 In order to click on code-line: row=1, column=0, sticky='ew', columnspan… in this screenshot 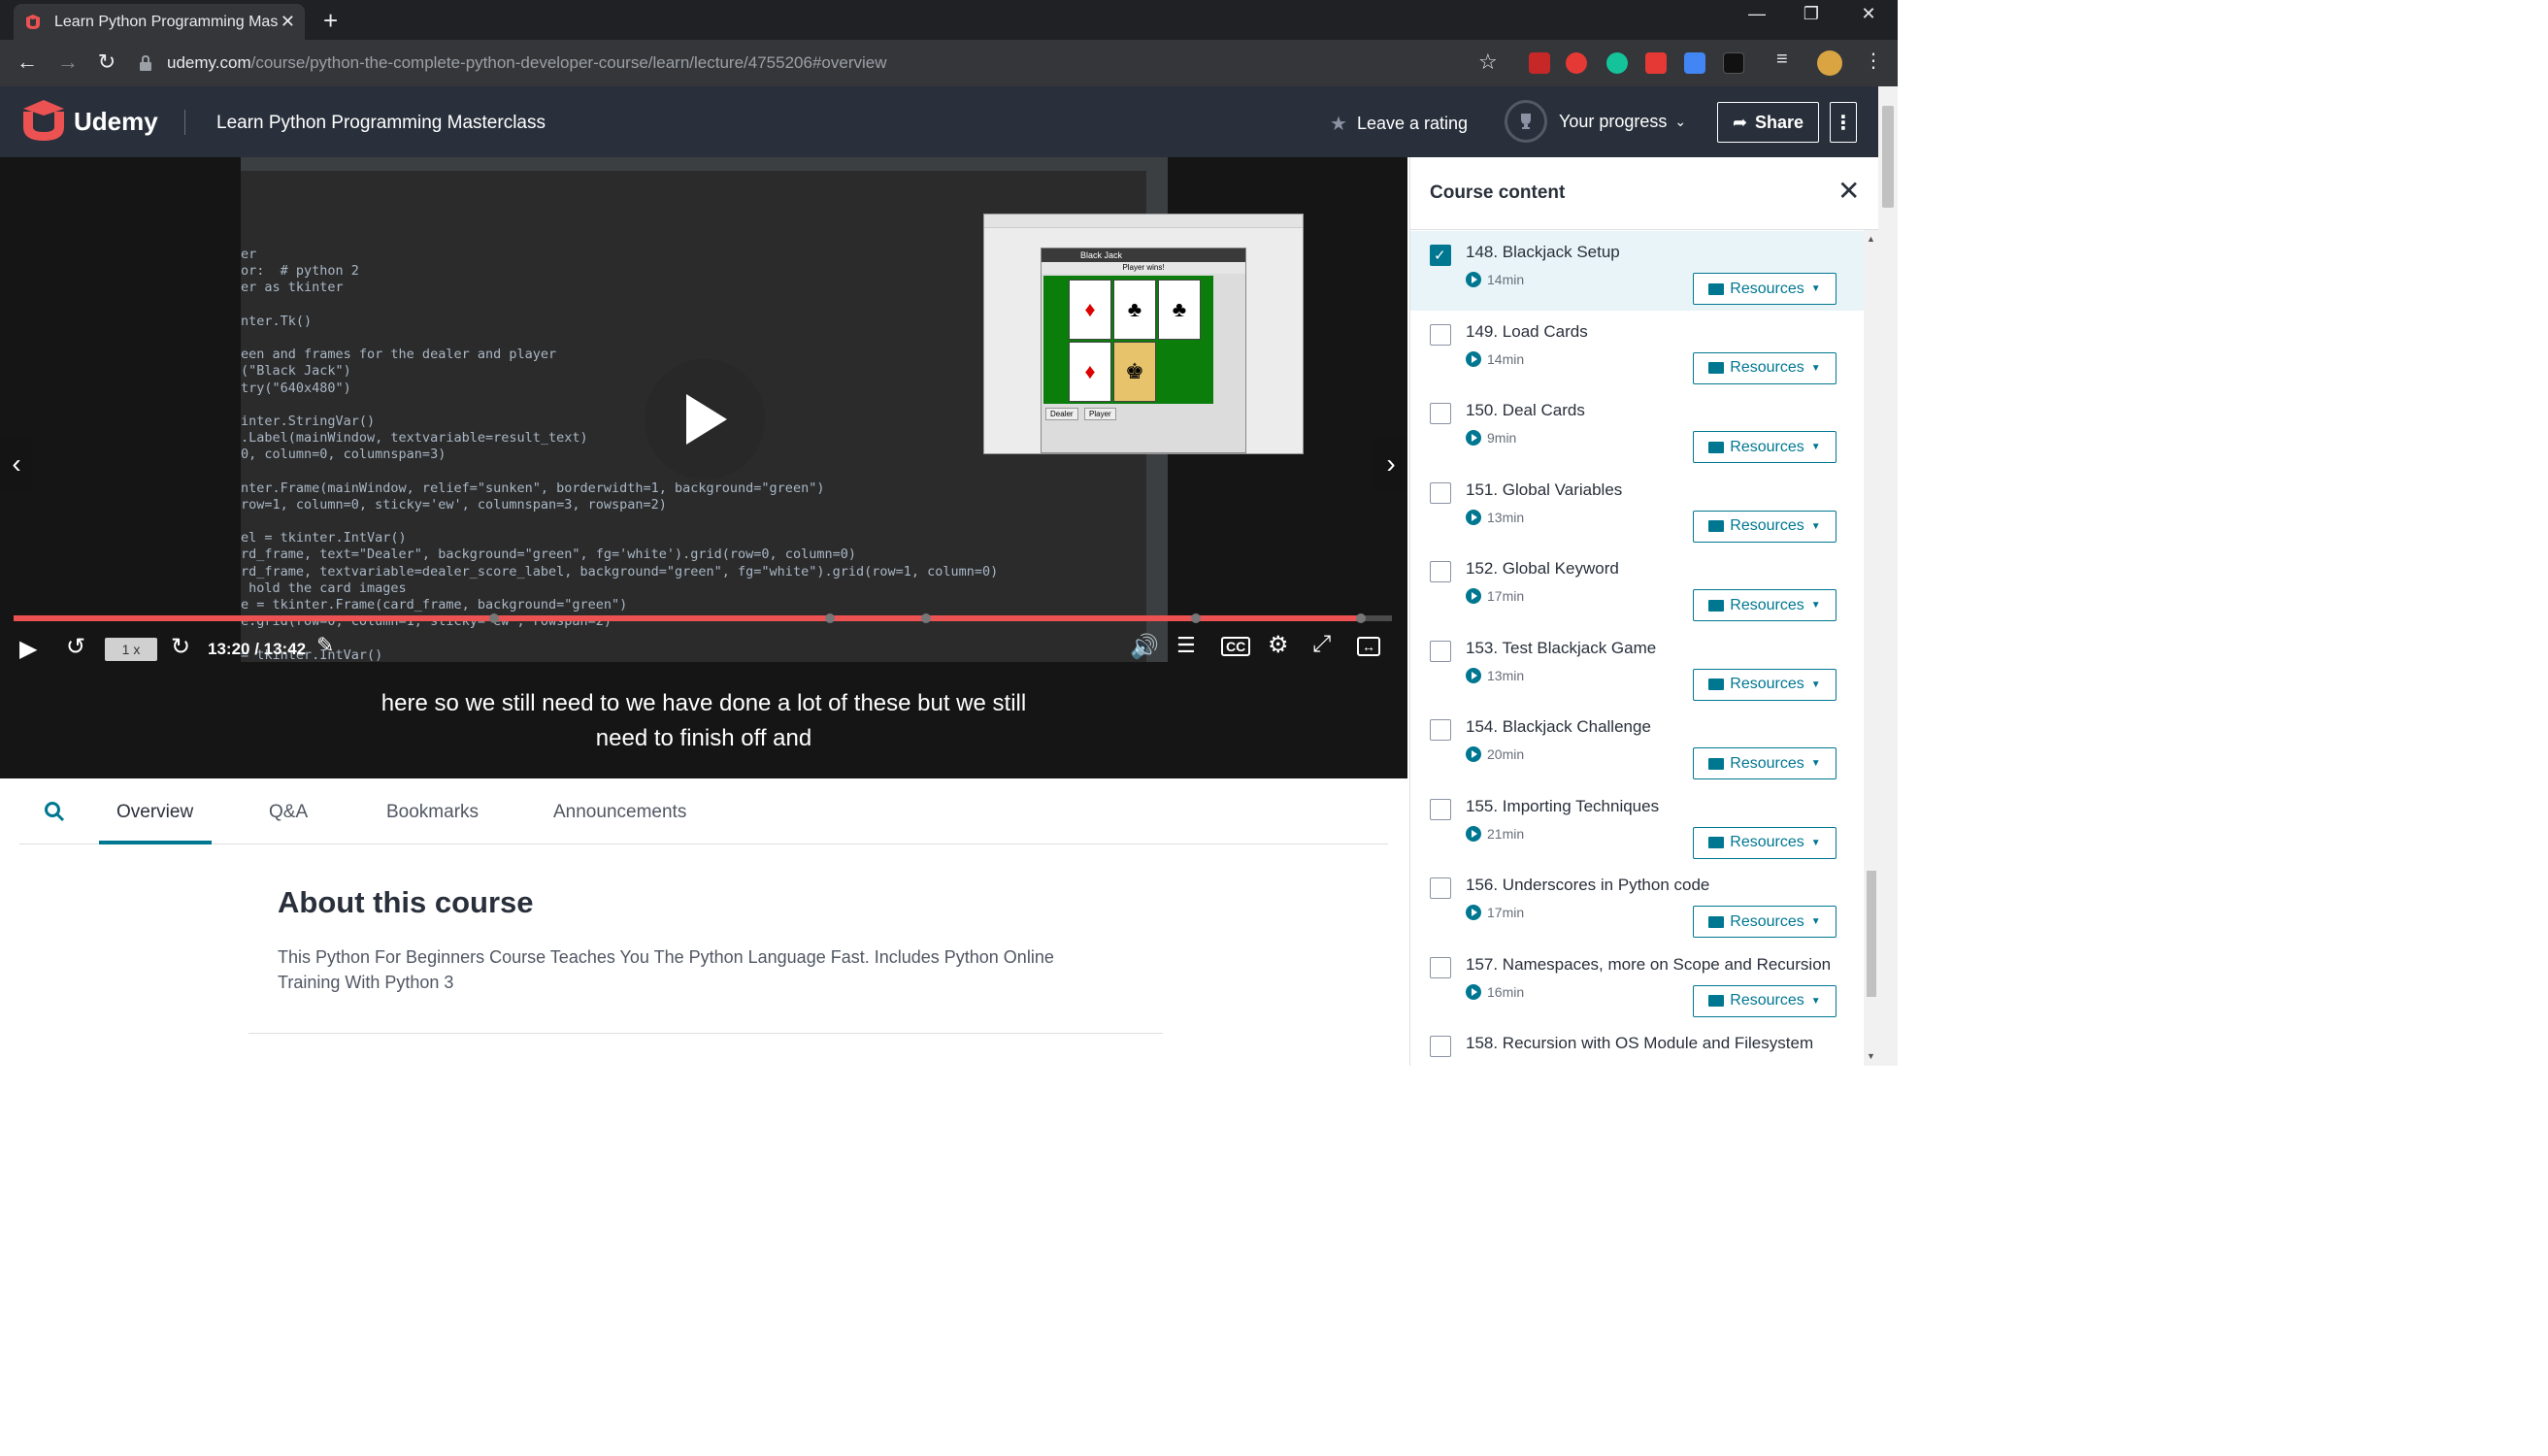, I will do `click(454, 504)`.